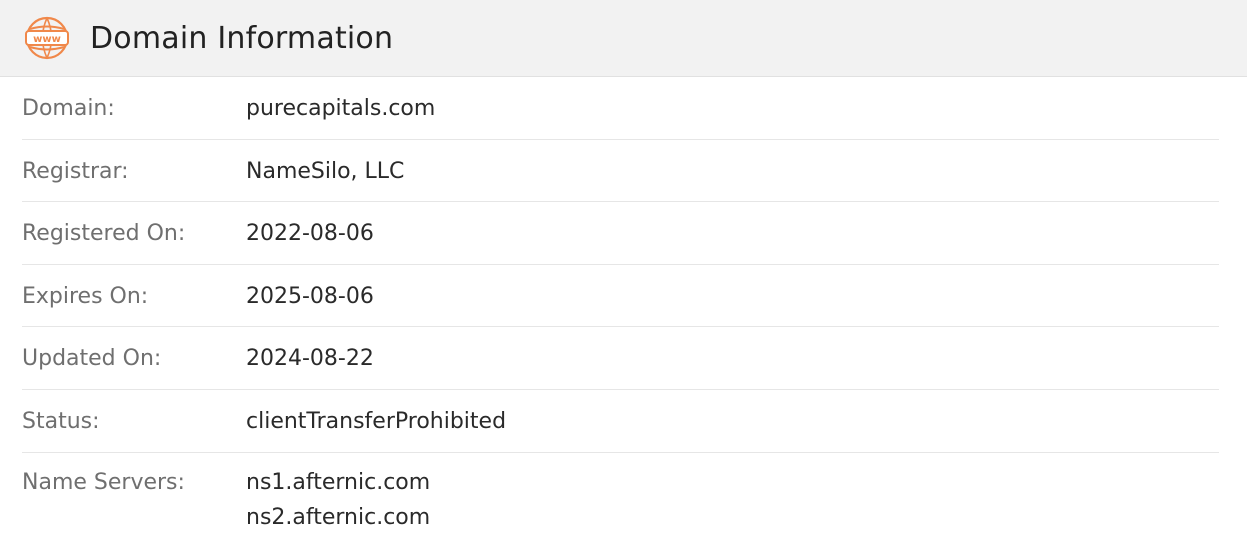 The image size is (1247, 543). What do you see at coordinates (85, 296) in the screenshot?
I see `row-label: Expires On:` at bounding box center [85, 296].